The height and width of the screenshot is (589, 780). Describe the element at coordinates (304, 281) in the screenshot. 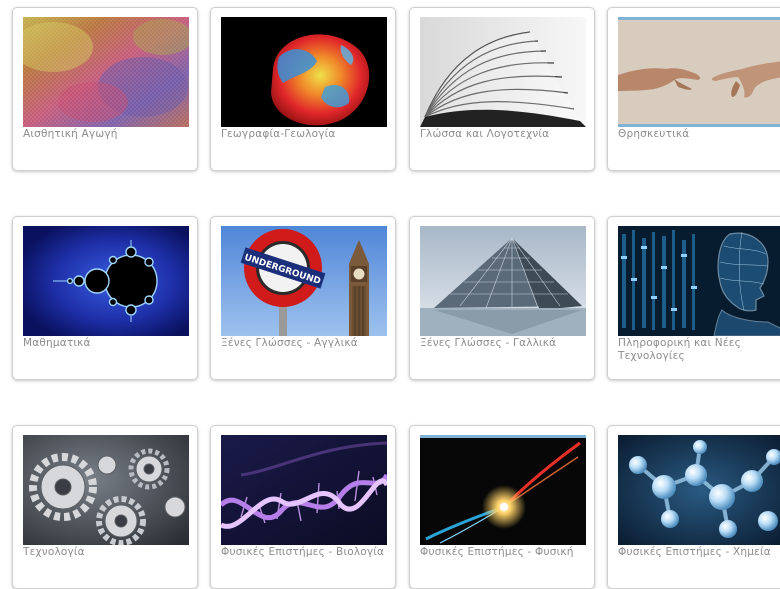

I see `london-underground-sign-icon: UNDERGROUND` at that location.